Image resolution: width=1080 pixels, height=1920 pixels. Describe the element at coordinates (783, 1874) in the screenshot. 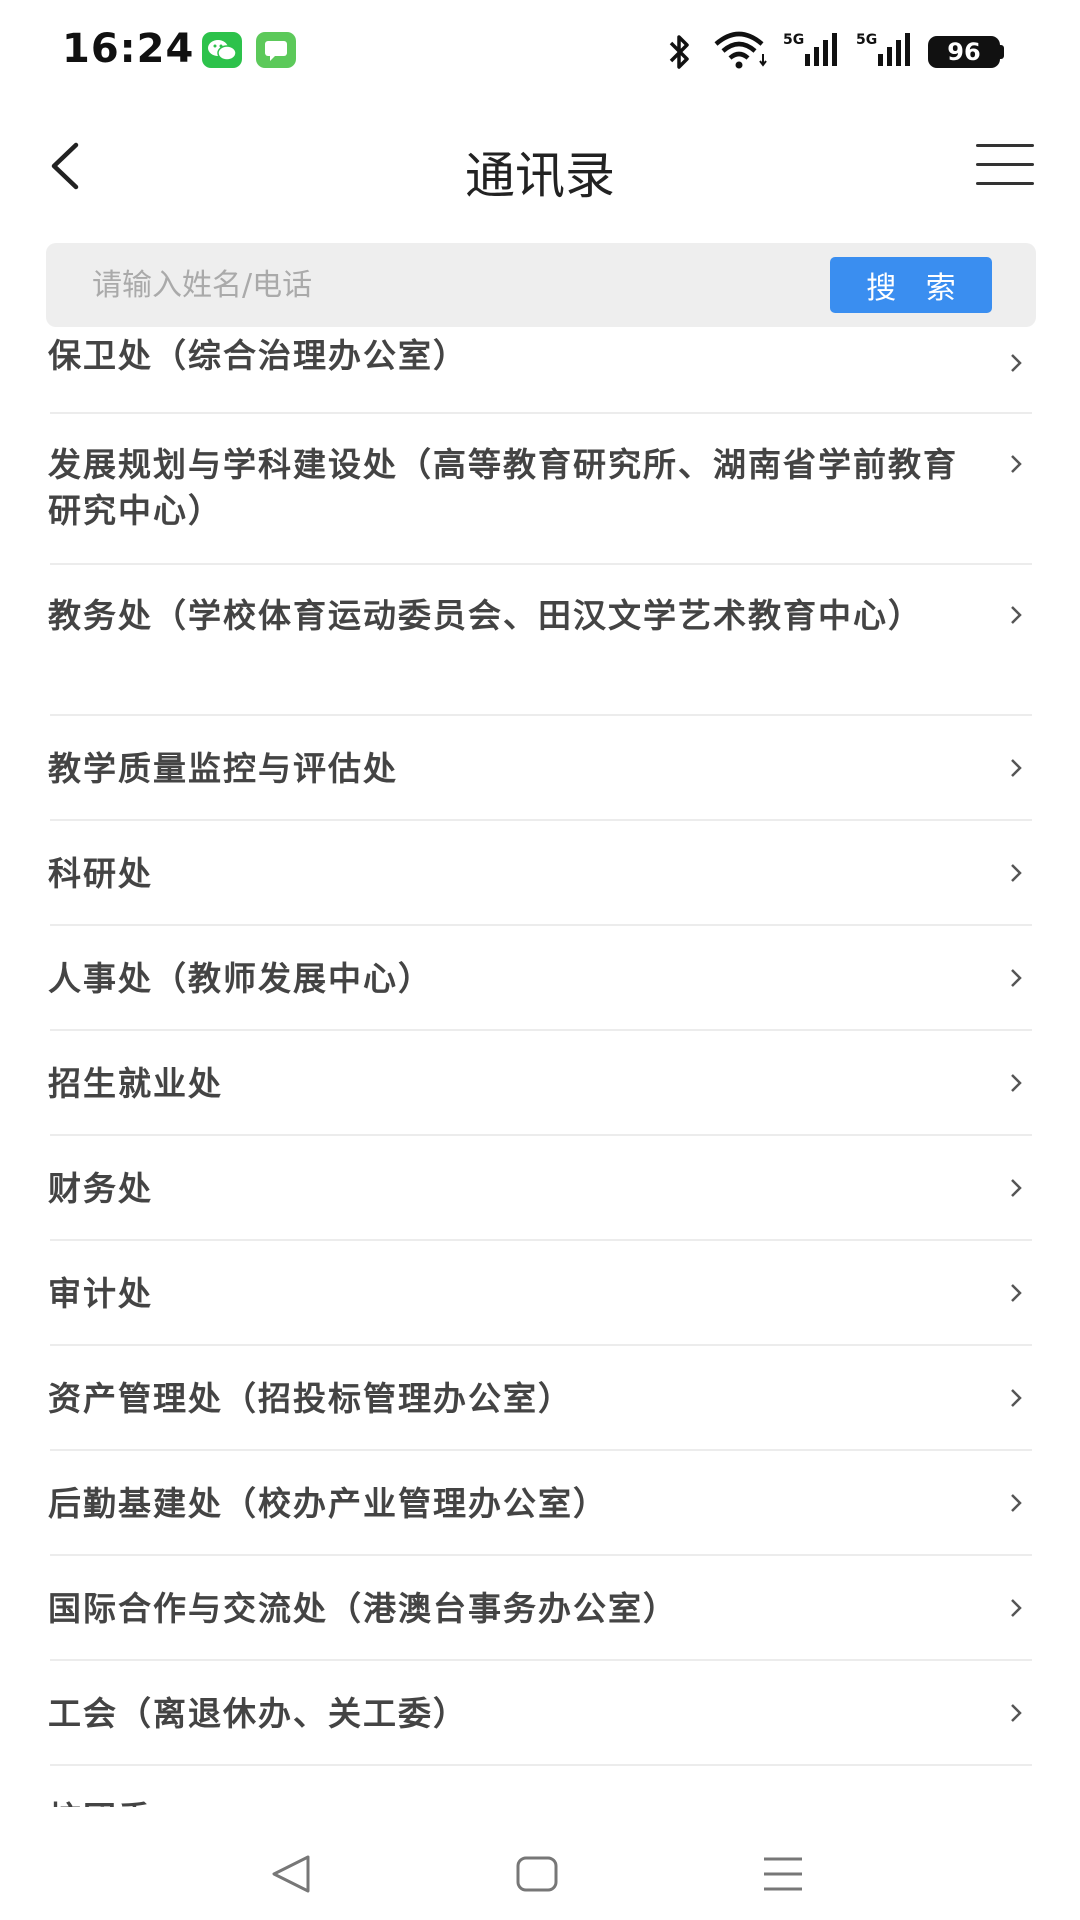

I see `nav-recents-icon` at that location.